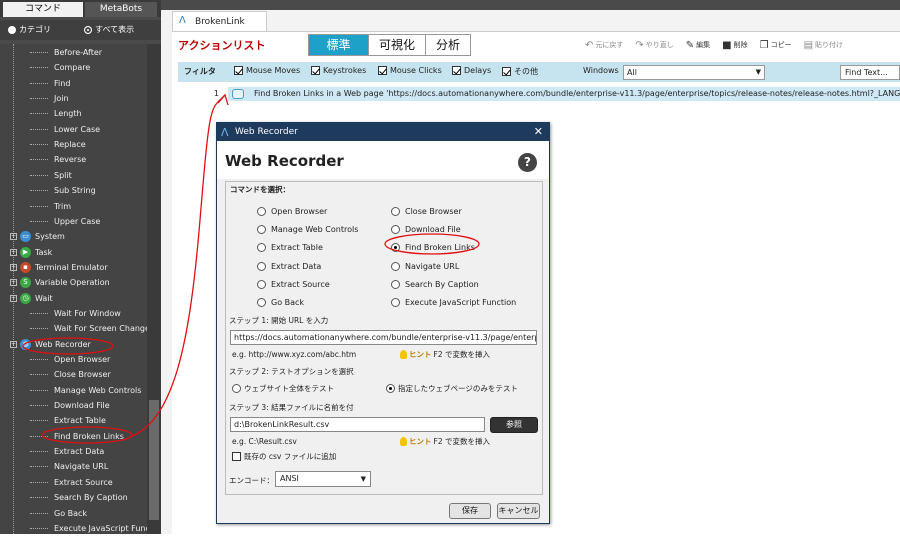 This screenshot has width=900, height=536. What do you see at coordinates (448, 45) in the screenshot?
I see `tab-analyze: 分析` at bounding box center [448, 45].